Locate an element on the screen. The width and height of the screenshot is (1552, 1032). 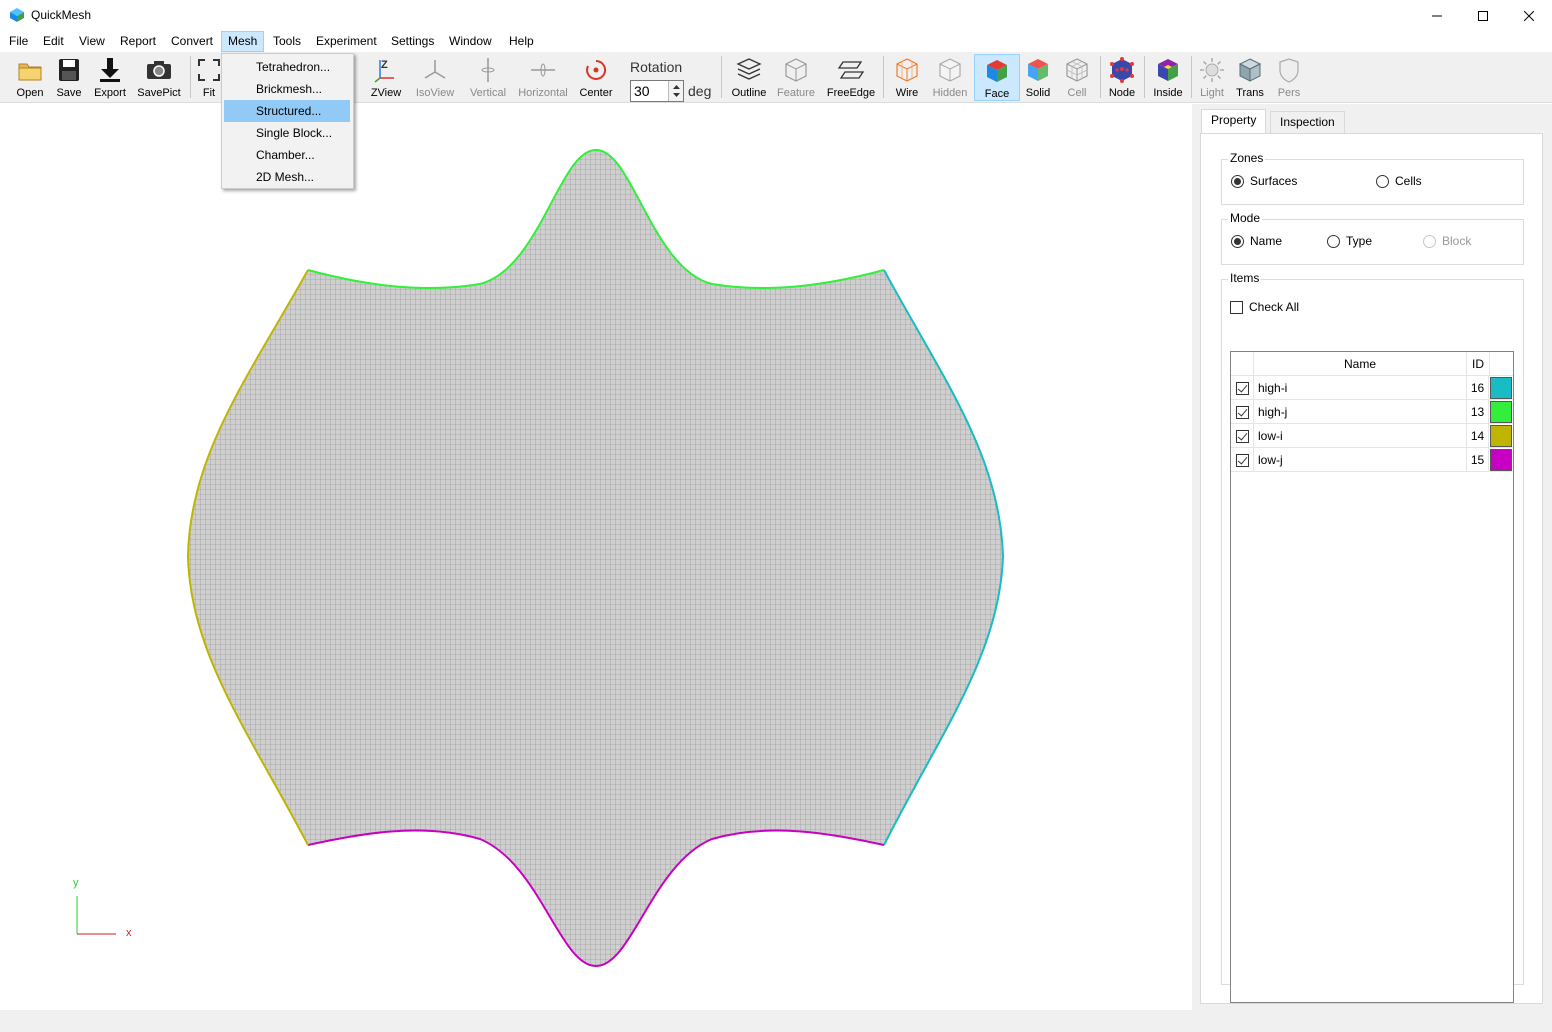
menu-help: Help is located at coordinates (521, 41).